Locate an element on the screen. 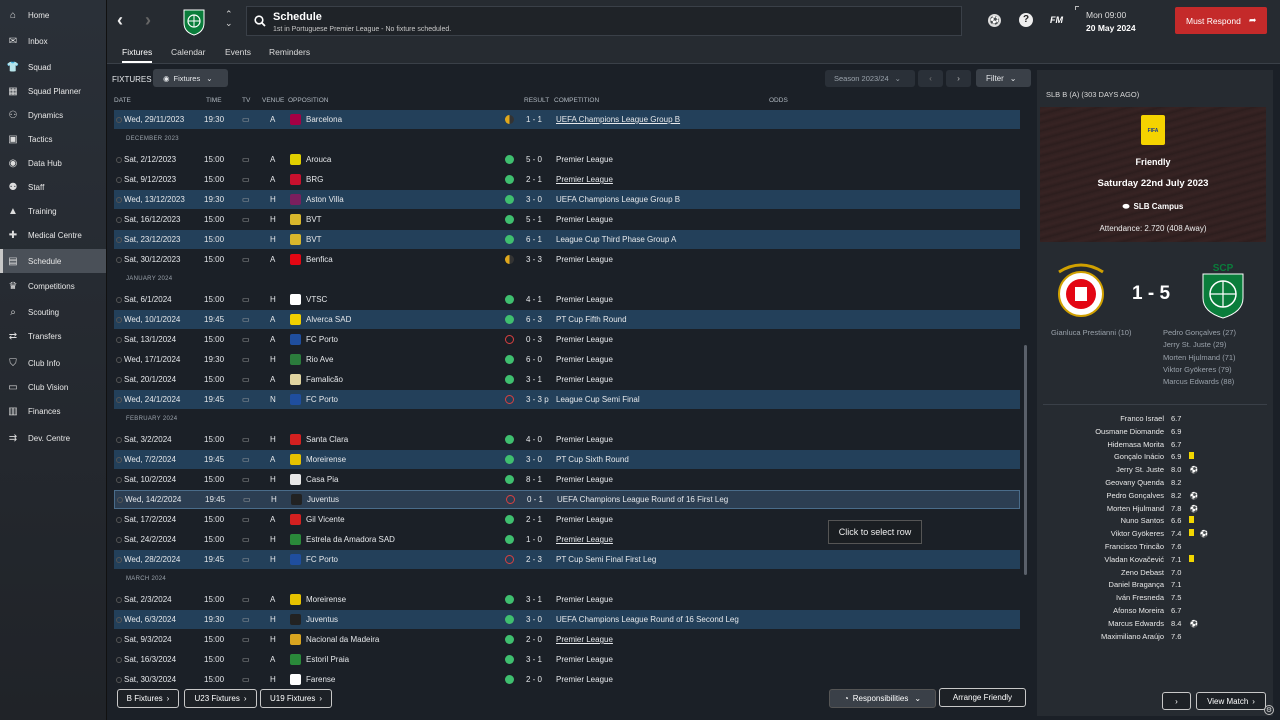  fixture-result: 0 - 3 is located at coordinates (534, 339).